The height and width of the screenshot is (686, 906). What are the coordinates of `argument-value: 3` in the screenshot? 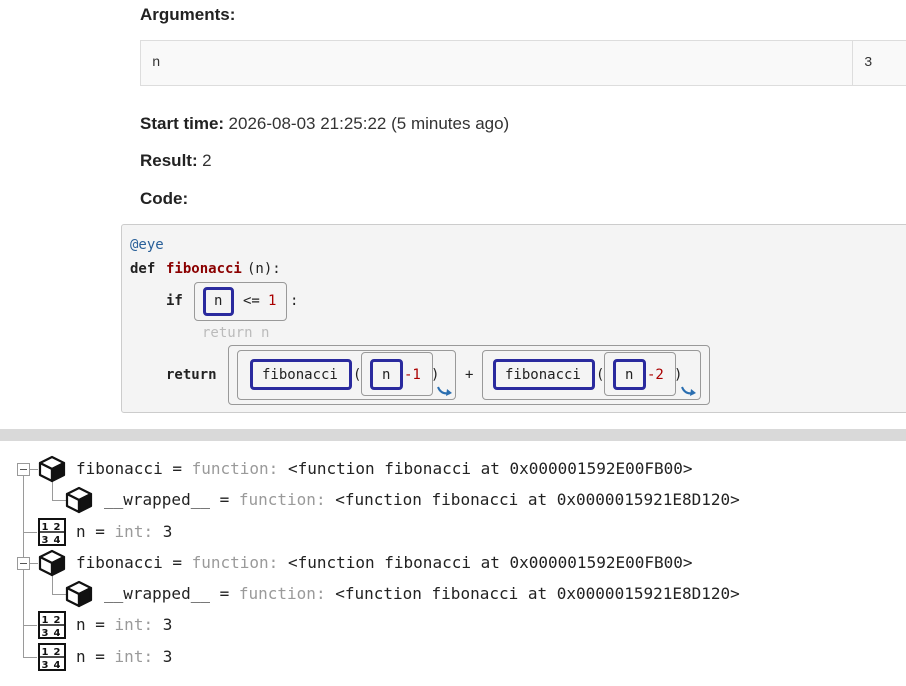 It's located at (868, 63).